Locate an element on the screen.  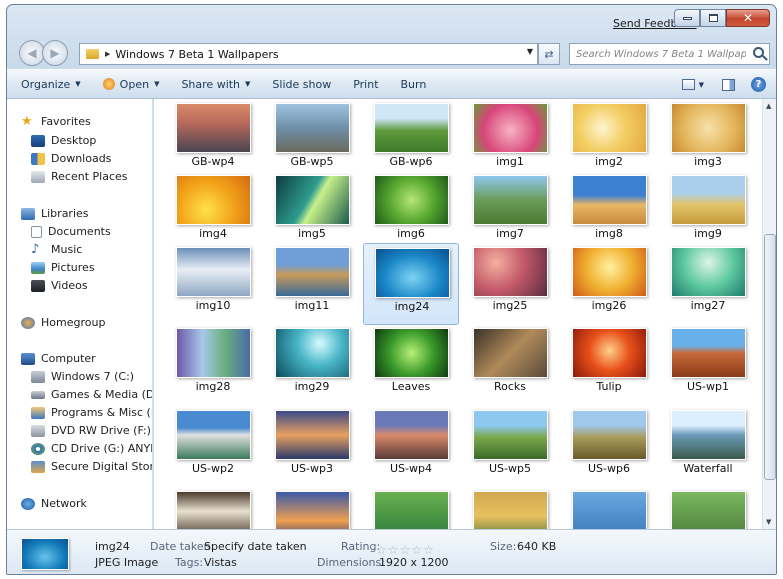
minimize-button is located at coordinates (687, 18).